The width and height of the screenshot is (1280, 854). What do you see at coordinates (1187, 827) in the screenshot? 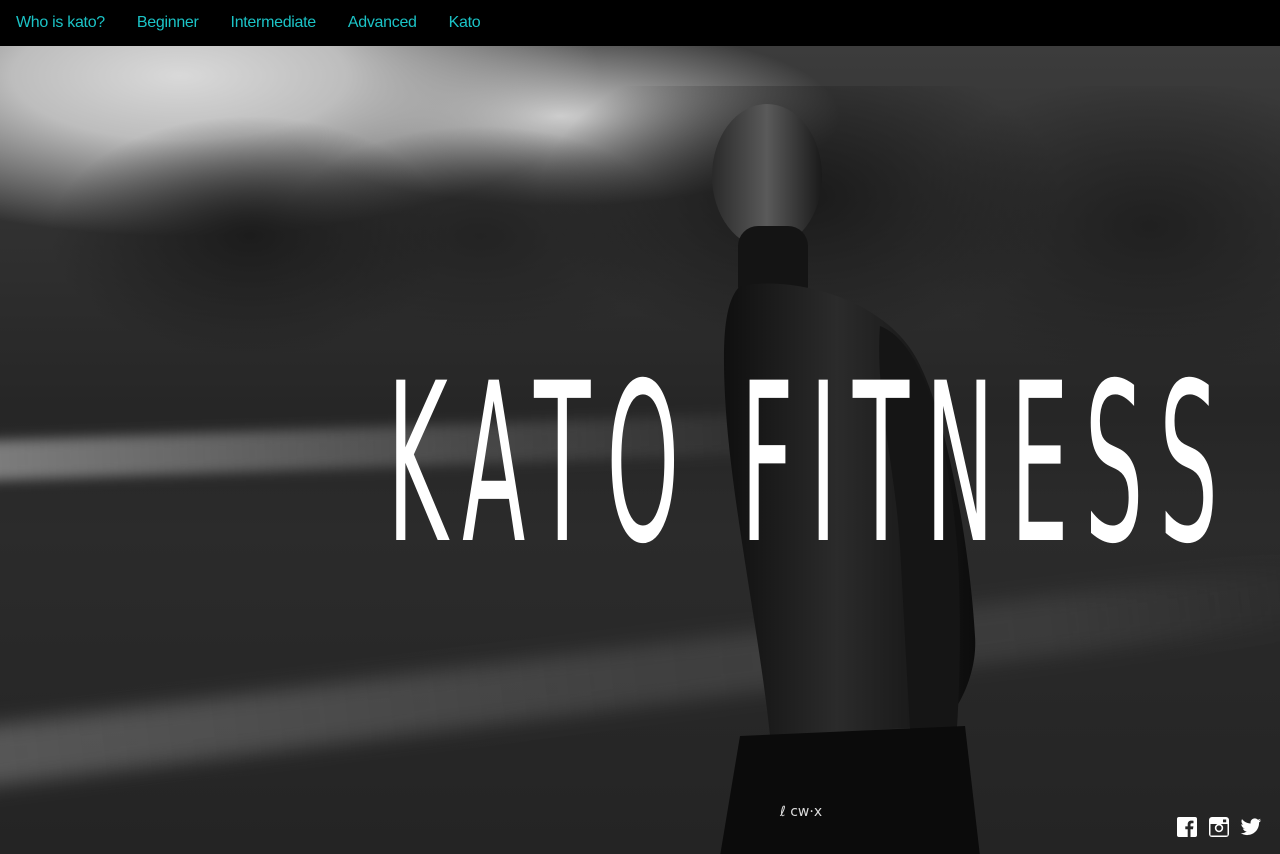
I see `facebook-icon` at bounding box center [1187, 827].